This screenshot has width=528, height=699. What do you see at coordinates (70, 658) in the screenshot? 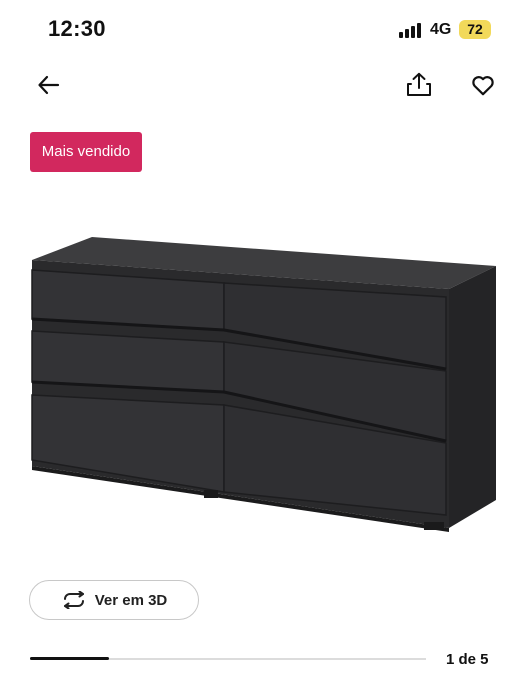
I see `carousel-progress-fill` at bounding box center [70, 658].